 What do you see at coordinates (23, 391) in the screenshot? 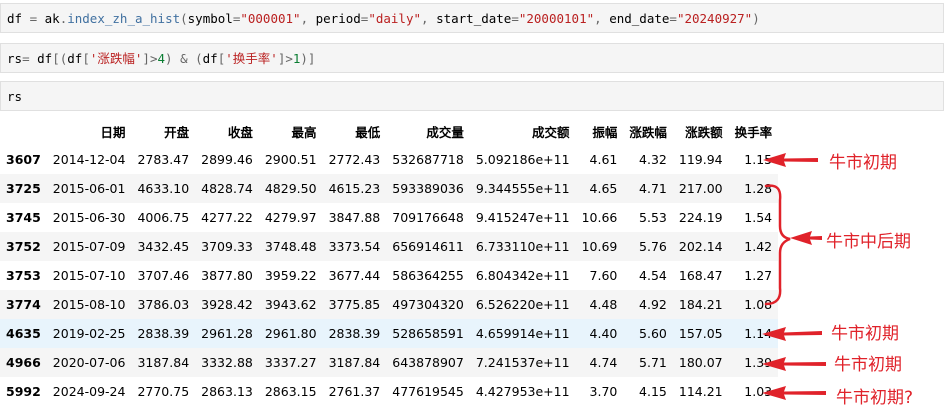
I see `row-index: 5992` at bounding box center [23, 391].